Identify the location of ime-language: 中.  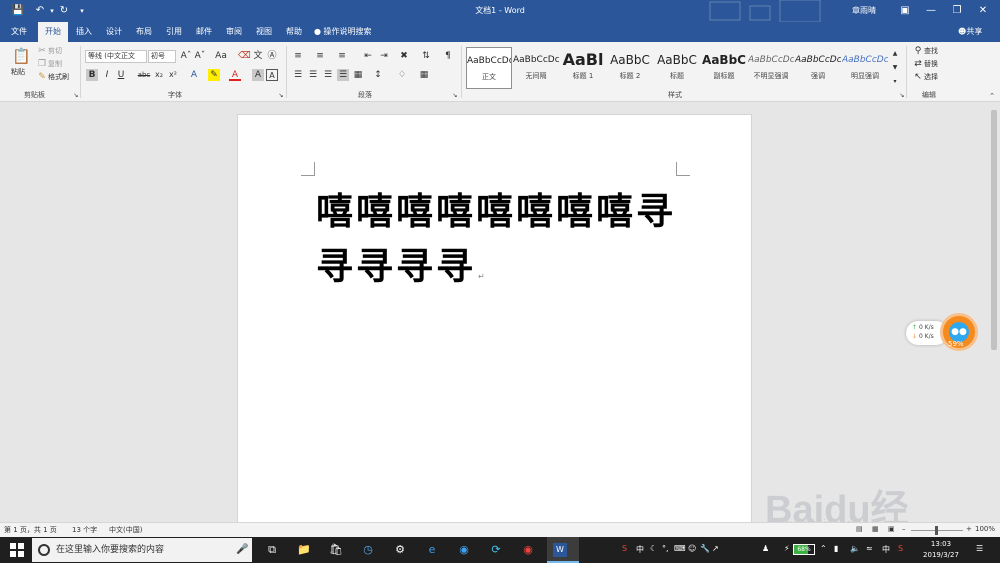
(886, 549).